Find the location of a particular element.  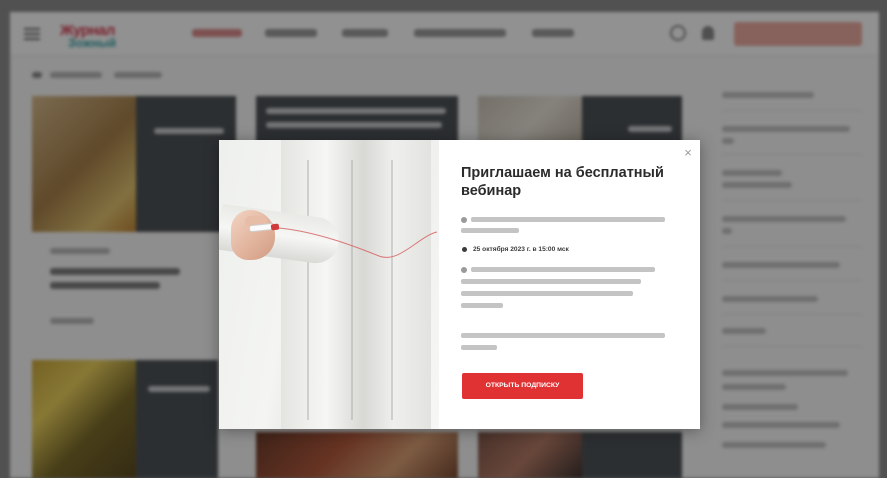

modal-illustration is located at coordinates (329, 284).